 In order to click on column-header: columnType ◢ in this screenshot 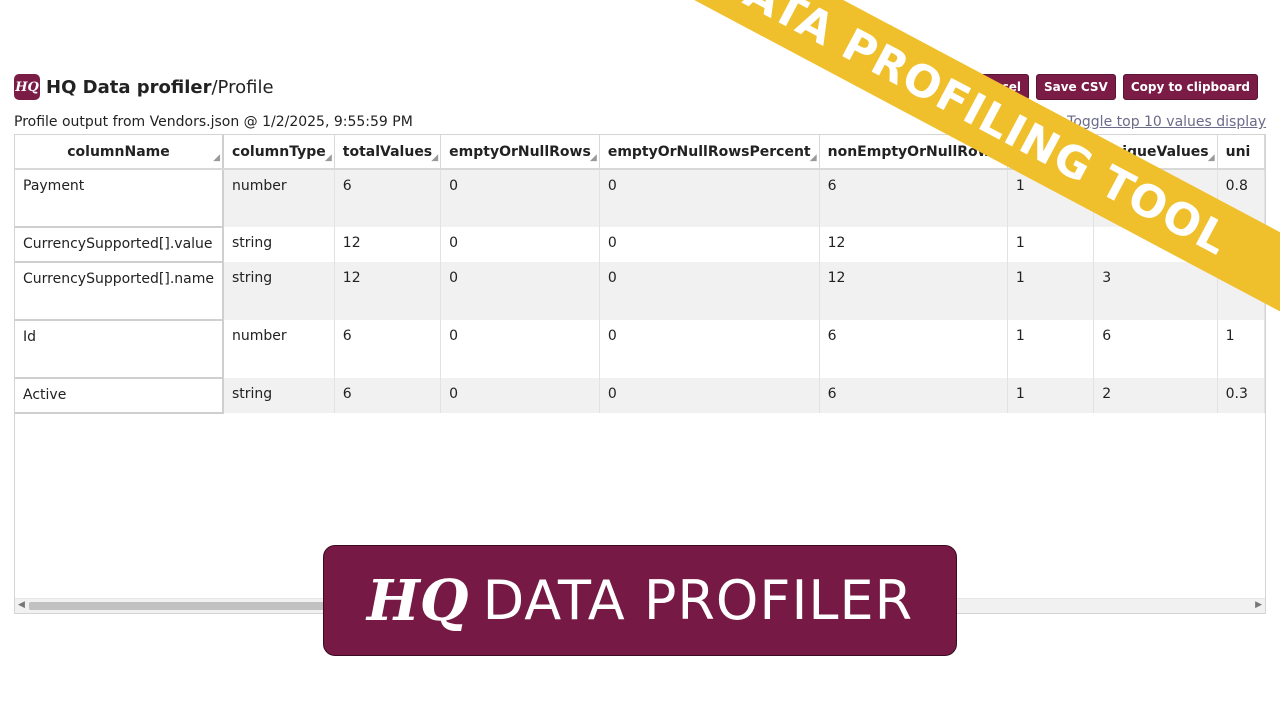, I will do `click(279, 152)`.